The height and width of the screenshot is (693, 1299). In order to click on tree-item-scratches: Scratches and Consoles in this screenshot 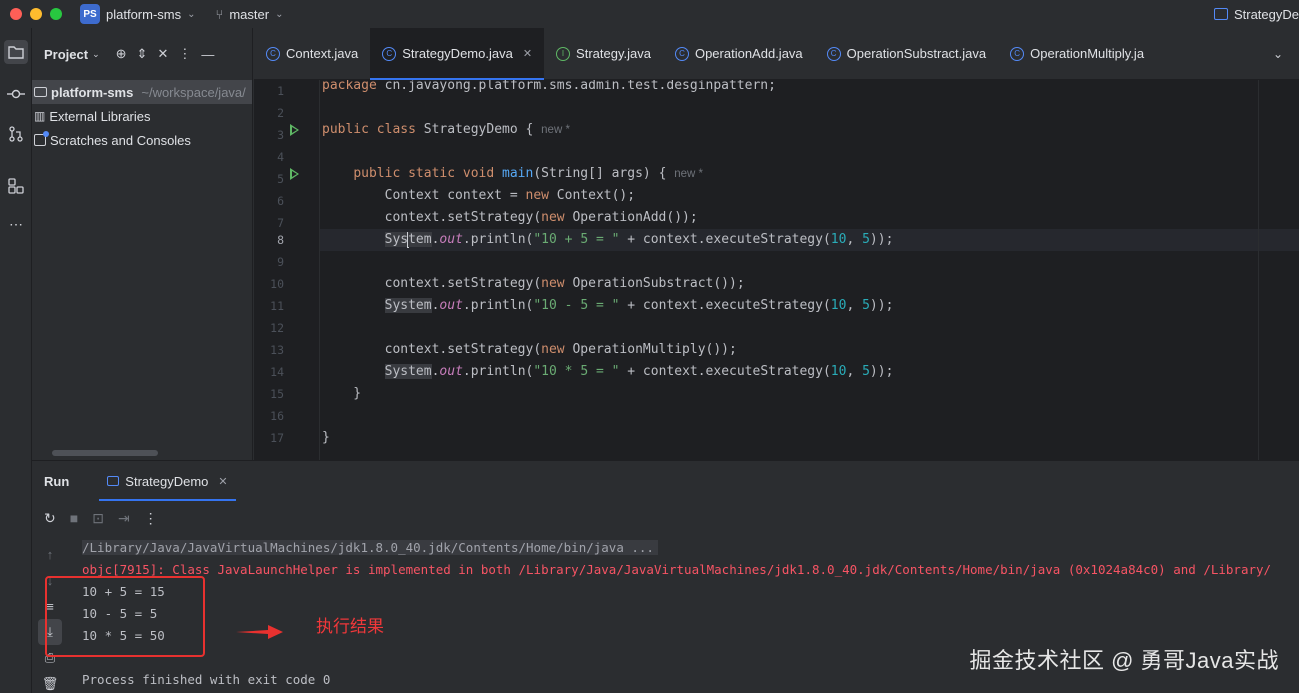, I will do `click(142, 140)`.